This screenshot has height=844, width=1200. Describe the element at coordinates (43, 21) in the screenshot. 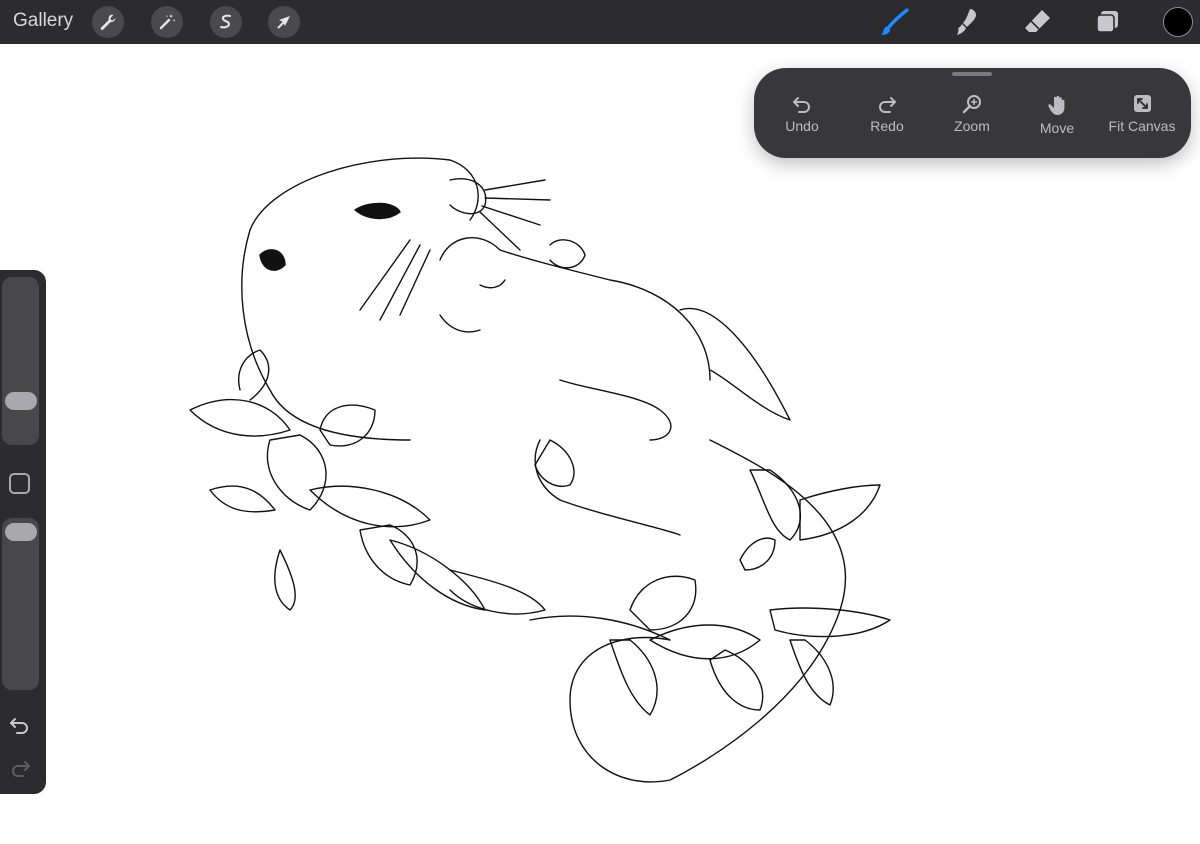

I see `gallery-button: Gallery` at that location.